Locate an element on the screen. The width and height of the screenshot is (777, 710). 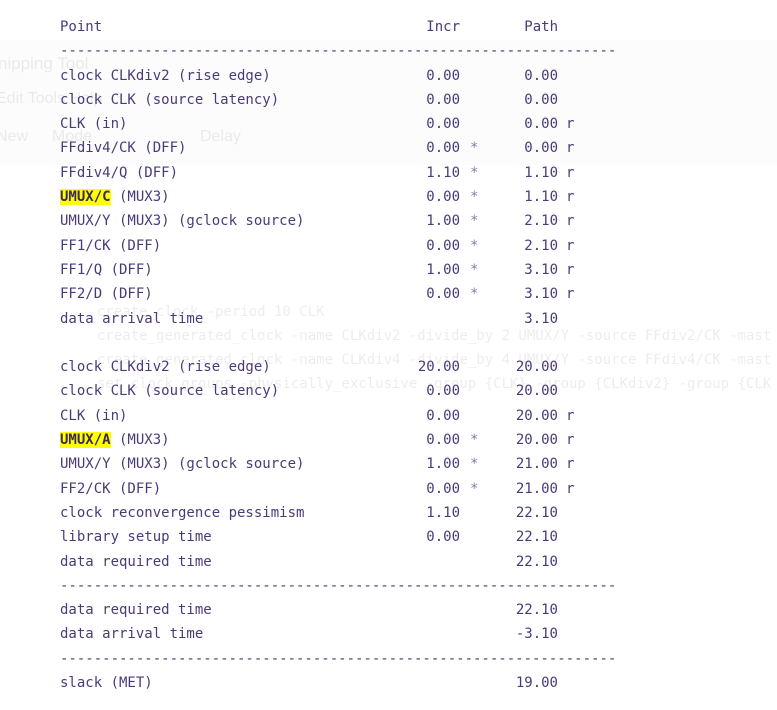
highlighted-pin: UMUX/A is located at coordinates (85, 440).